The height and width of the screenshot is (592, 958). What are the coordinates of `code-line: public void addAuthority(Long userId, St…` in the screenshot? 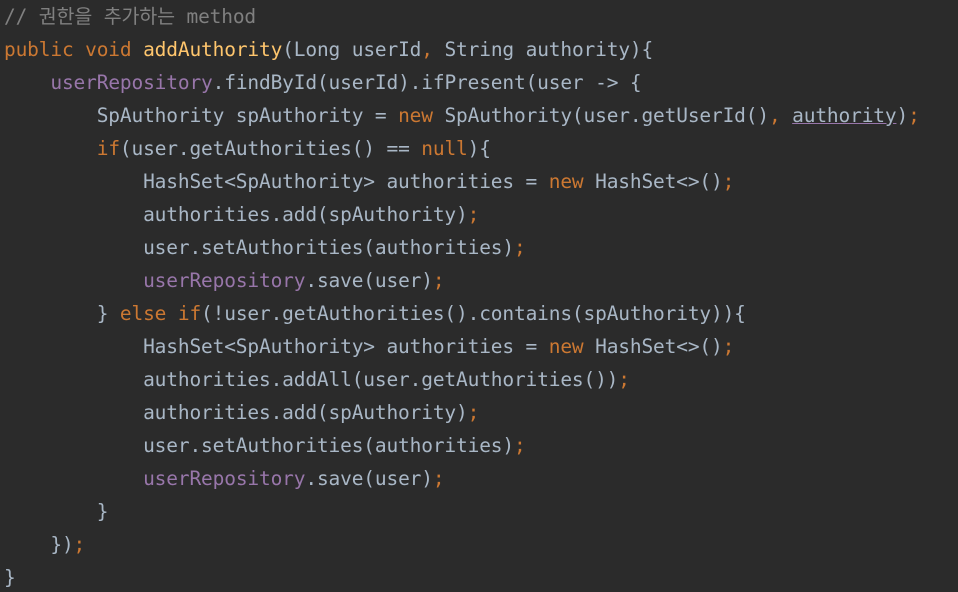 It's located at (479, 51).